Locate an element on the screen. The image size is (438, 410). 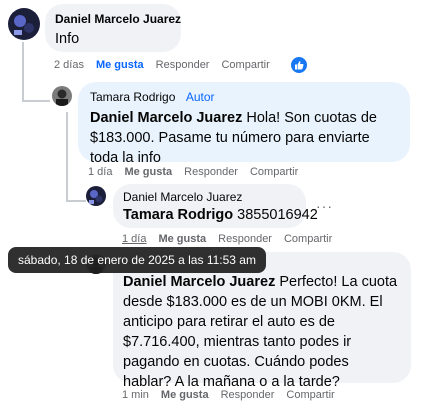
thread-line-branch is located at coordinates (36, 101).